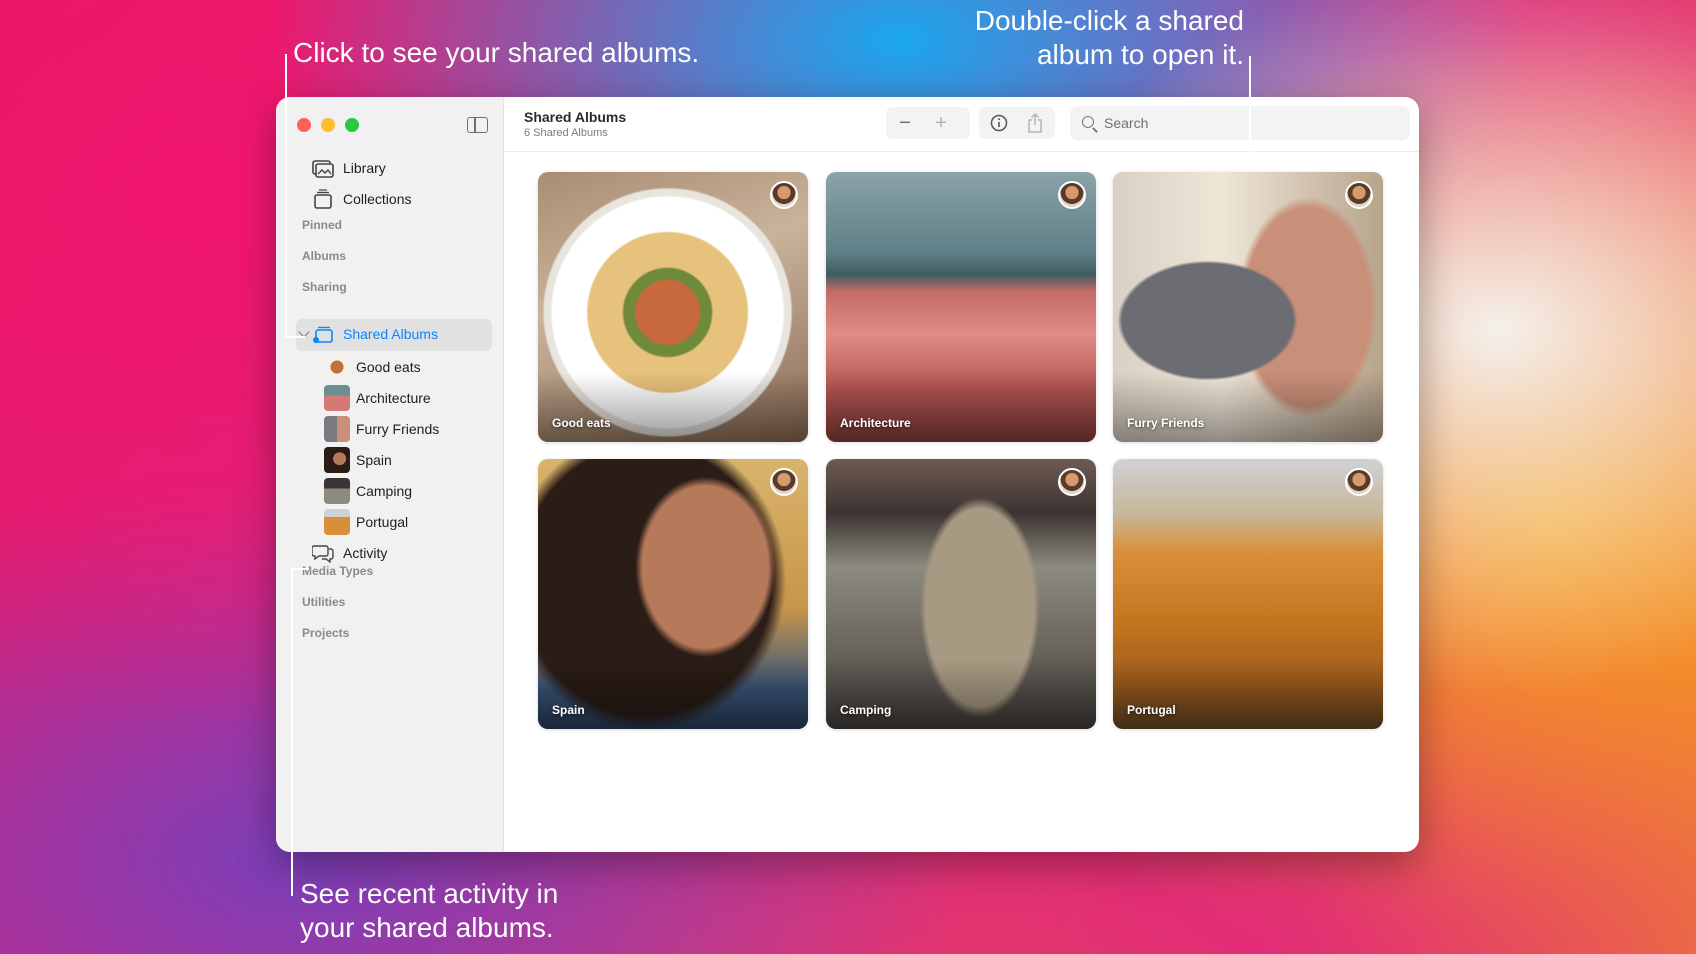  I want to click on section-projects: Projects, so click(325, 633).